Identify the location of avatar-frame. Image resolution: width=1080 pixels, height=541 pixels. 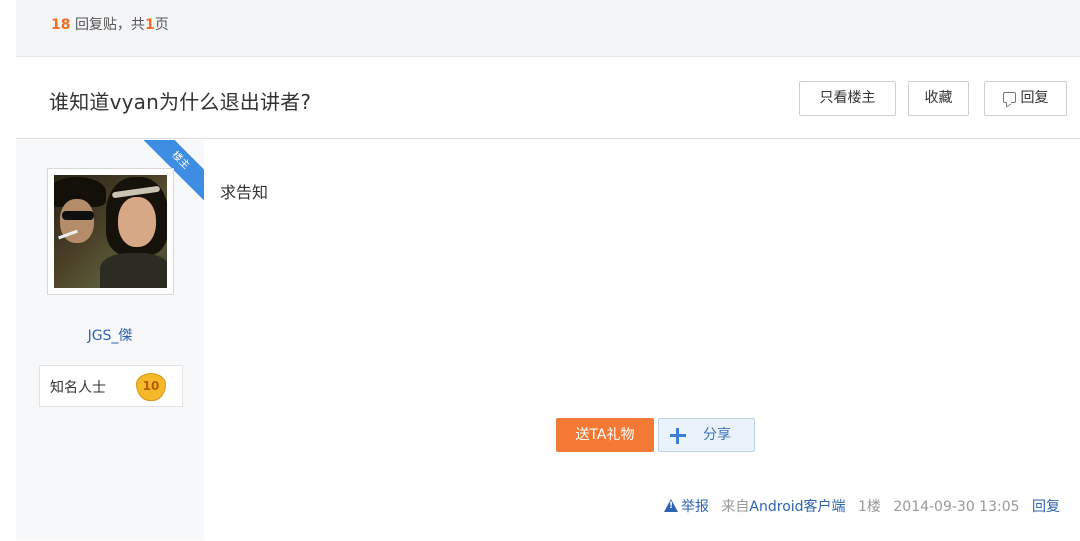
(110, 231).